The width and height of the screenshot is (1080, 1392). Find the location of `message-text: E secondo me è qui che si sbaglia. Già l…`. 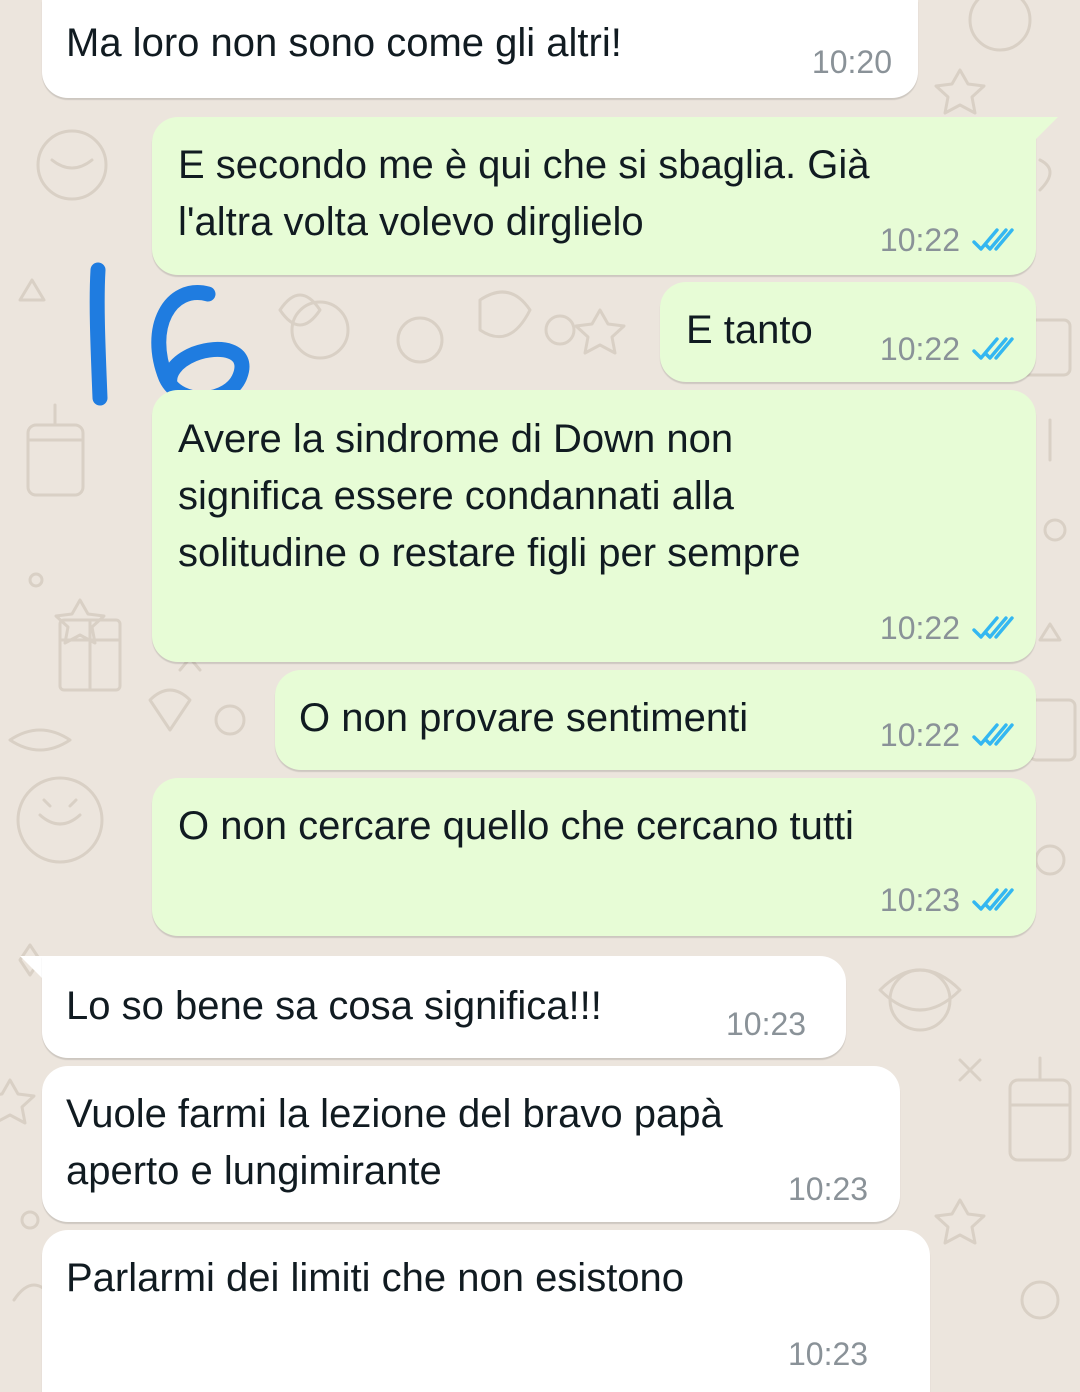

message-text: E secondo me è qui che si sbaglia. Già l… is located at coordinates (524, 193).